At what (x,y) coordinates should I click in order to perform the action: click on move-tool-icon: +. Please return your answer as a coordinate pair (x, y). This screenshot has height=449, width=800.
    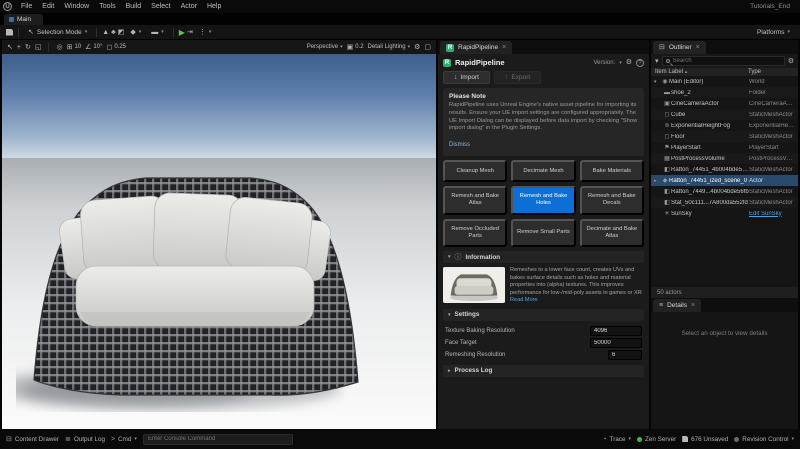
    Looking at the image, I should click on (19, 47).